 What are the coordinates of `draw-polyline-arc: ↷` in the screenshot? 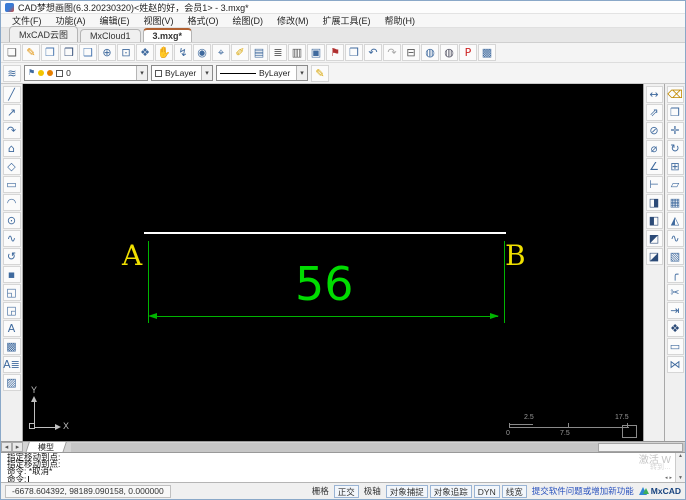 It's located at (11, 130).